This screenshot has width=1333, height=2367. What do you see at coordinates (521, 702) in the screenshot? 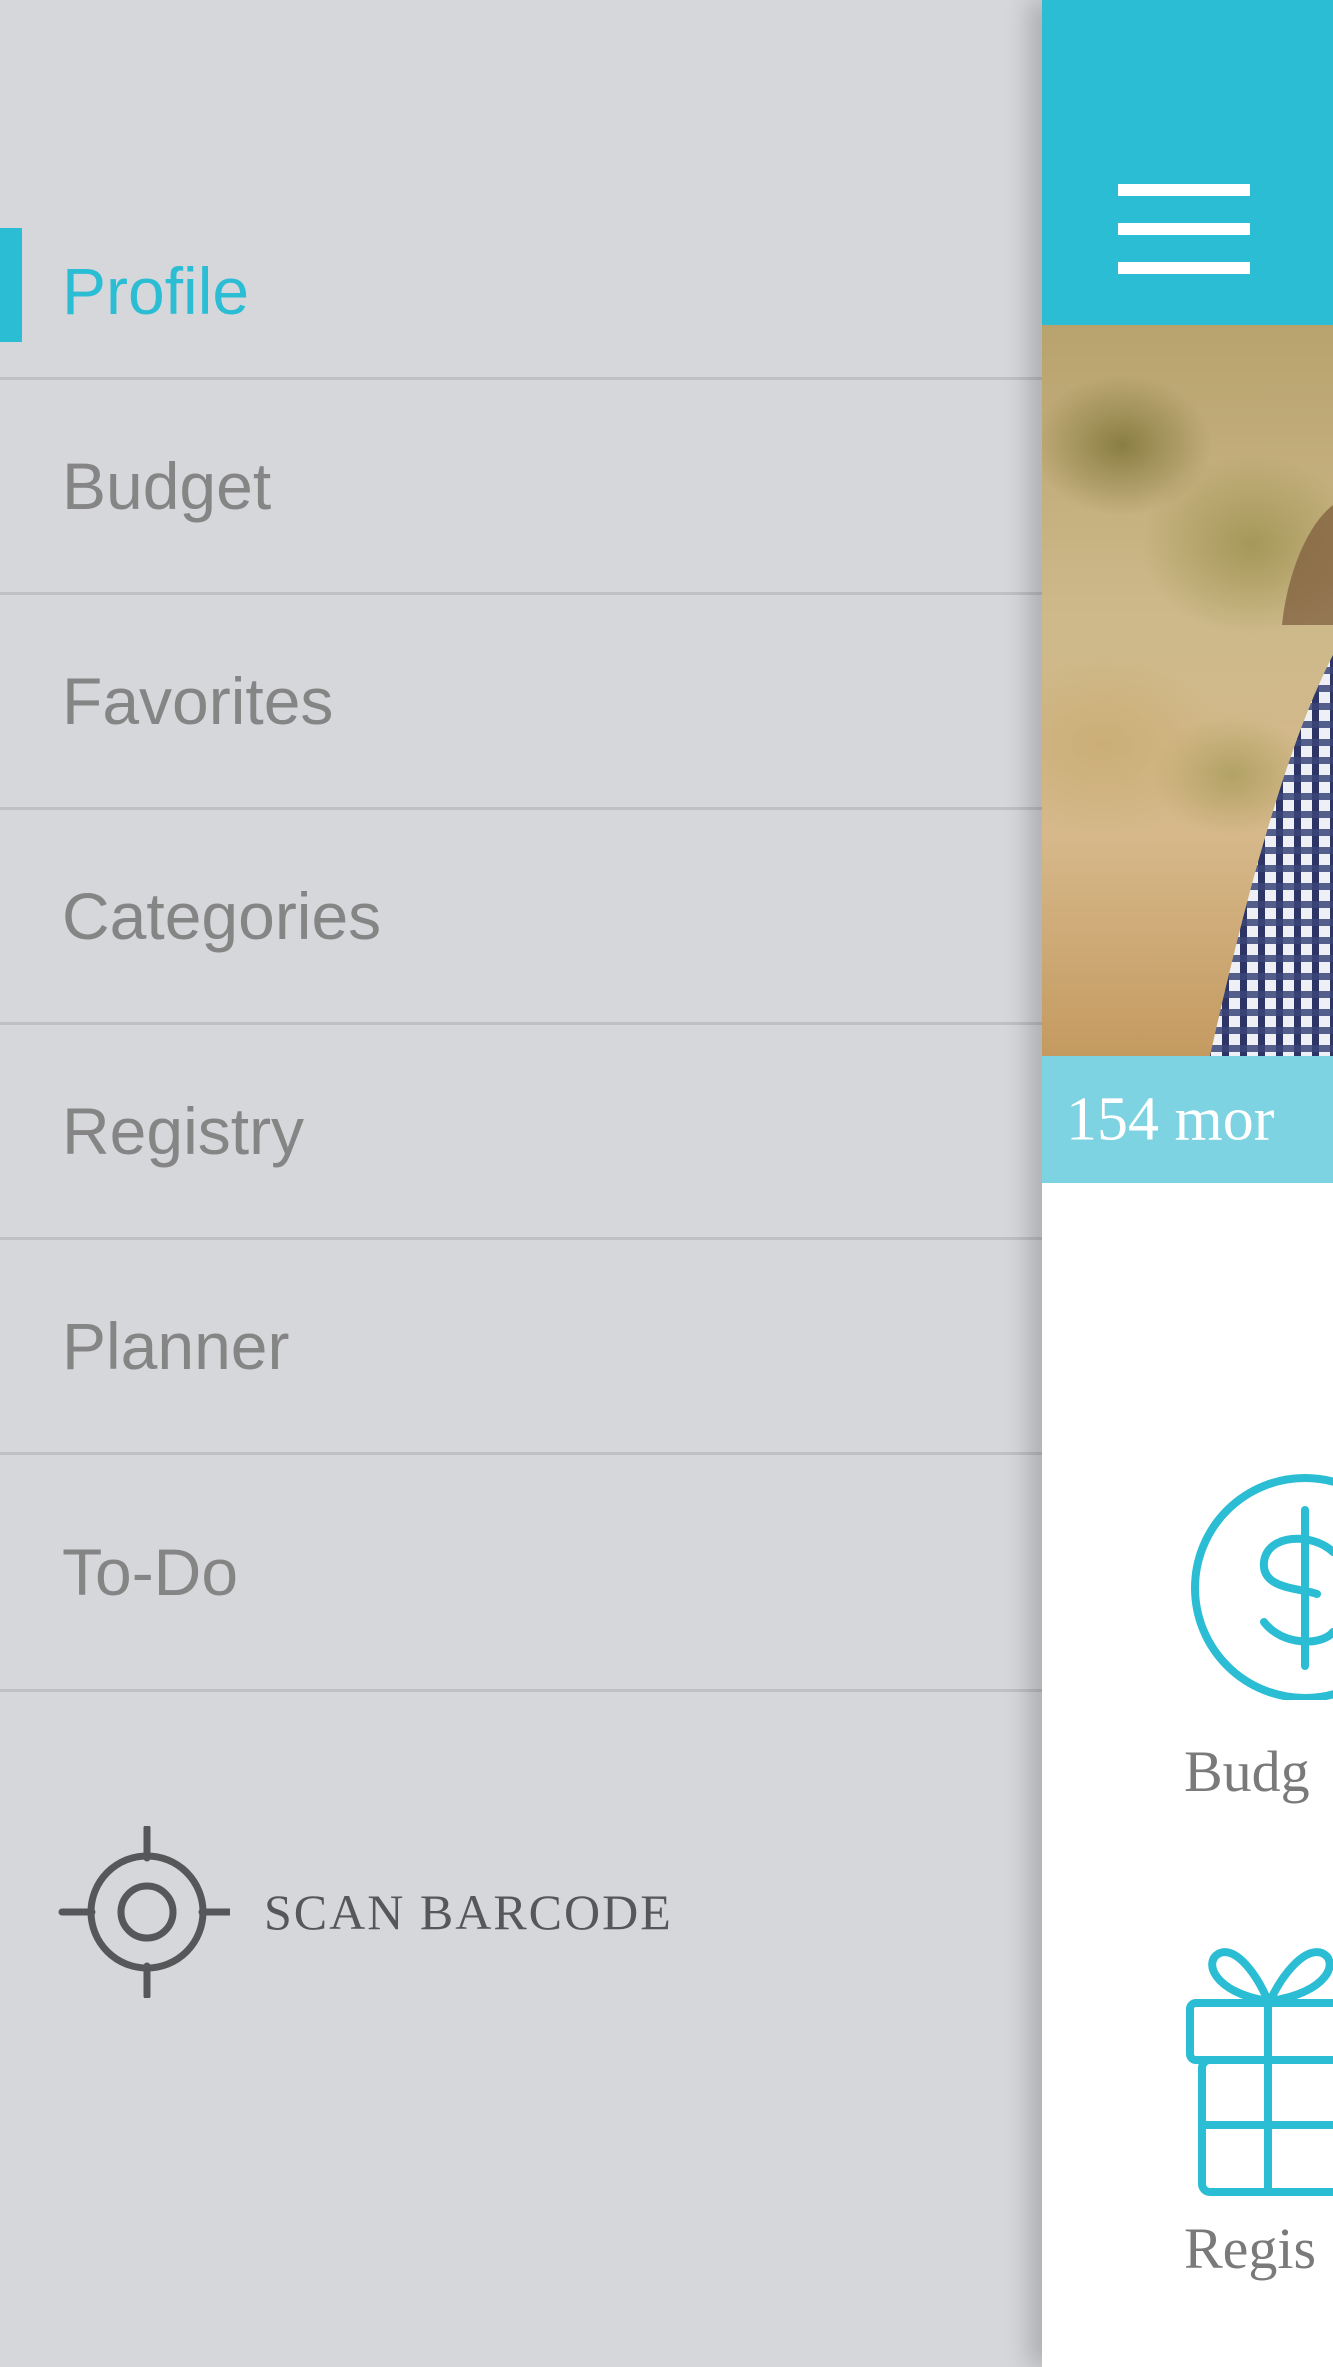
I see `menu-item-favorites: Favorites` at bounding box center [521, 702].